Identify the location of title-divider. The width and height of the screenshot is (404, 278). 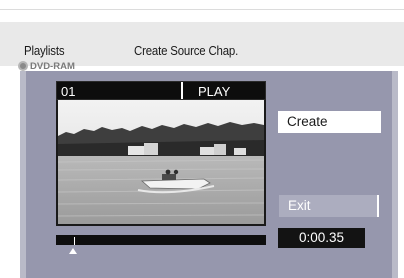
(182, 90).